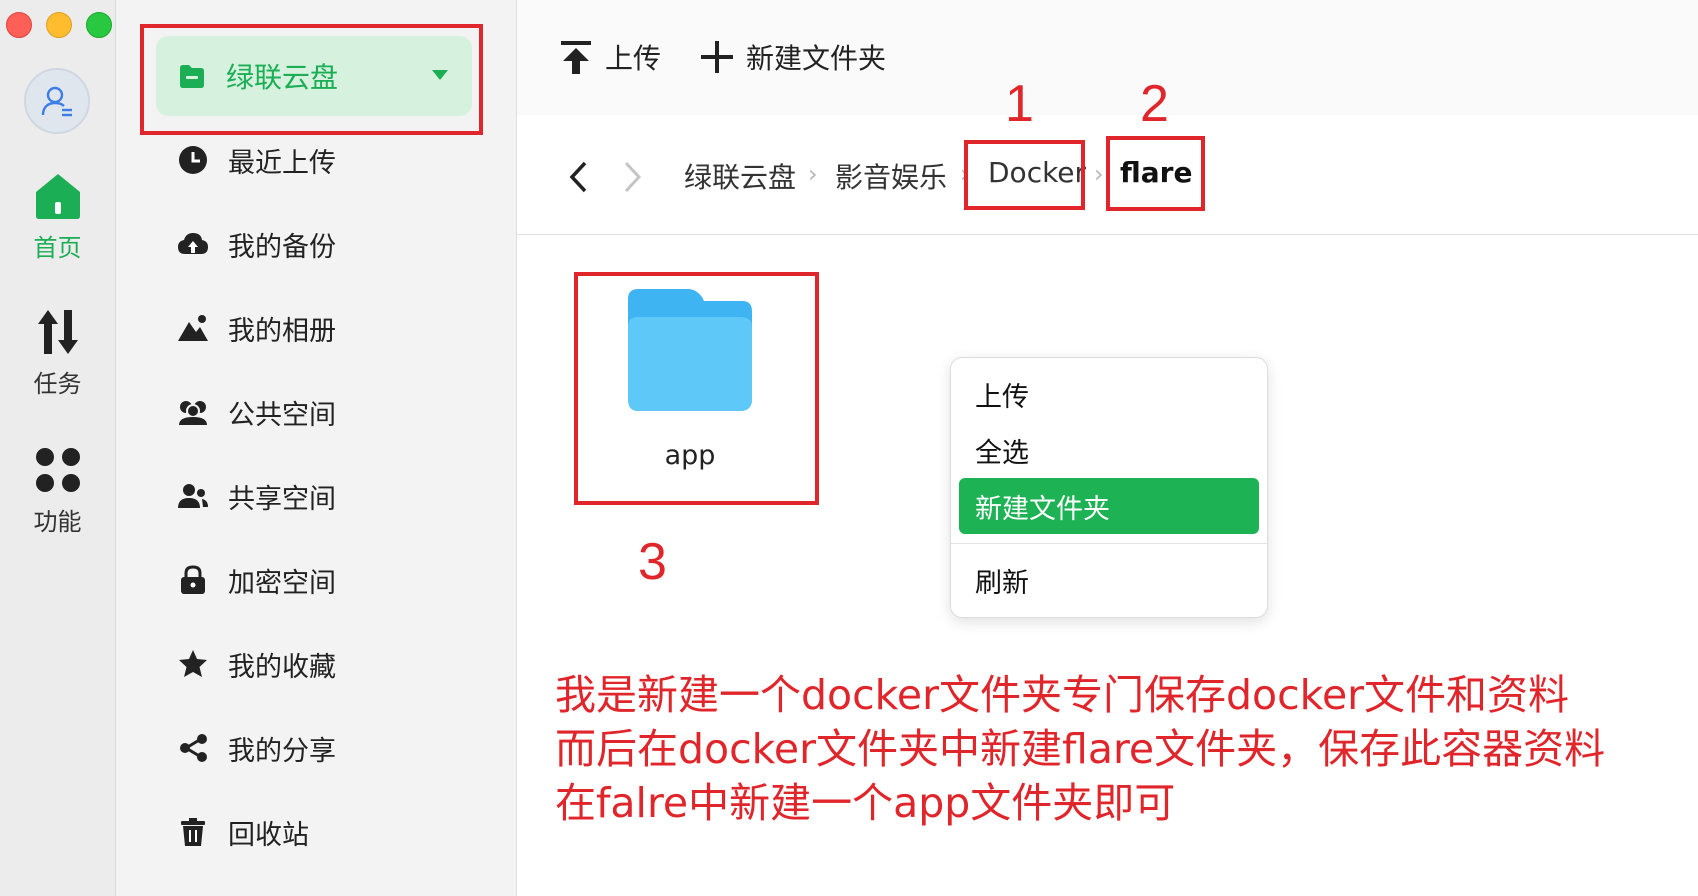  What do you see at coordinates (57, 248) in the screenshot?
I see `rail-item-label: 首页` at bounding box center [57, 248].